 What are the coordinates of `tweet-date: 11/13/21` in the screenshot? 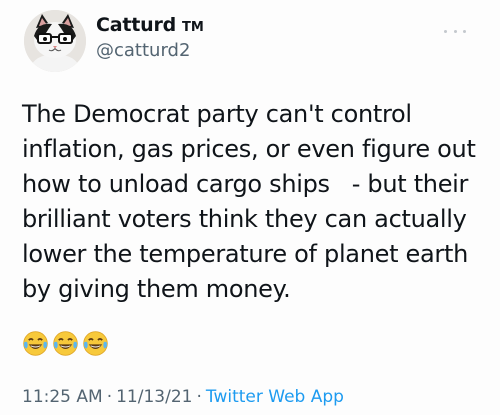 It's located at (154, 397).